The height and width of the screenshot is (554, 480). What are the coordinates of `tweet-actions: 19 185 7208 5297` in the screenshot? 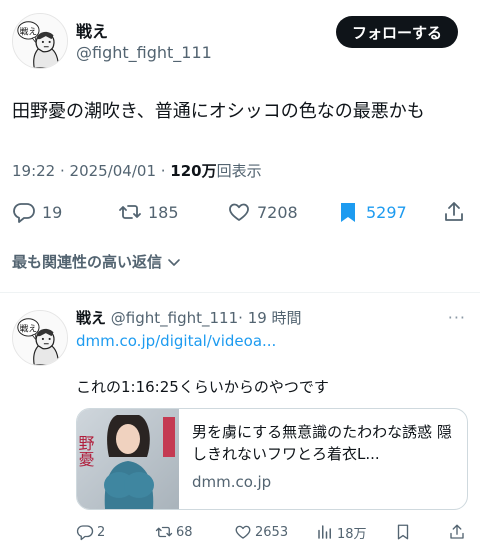 It's located at (239, 212).